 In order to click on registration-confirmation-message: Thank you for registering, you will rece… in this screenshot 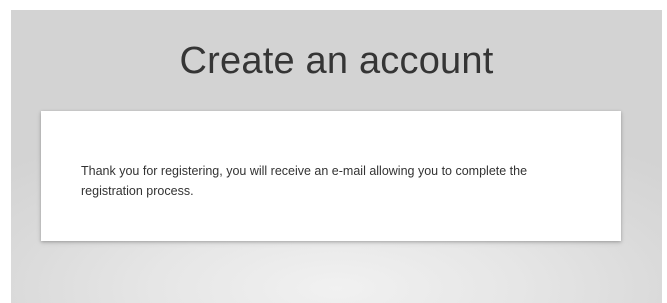, I will do `click(304, 181)`.